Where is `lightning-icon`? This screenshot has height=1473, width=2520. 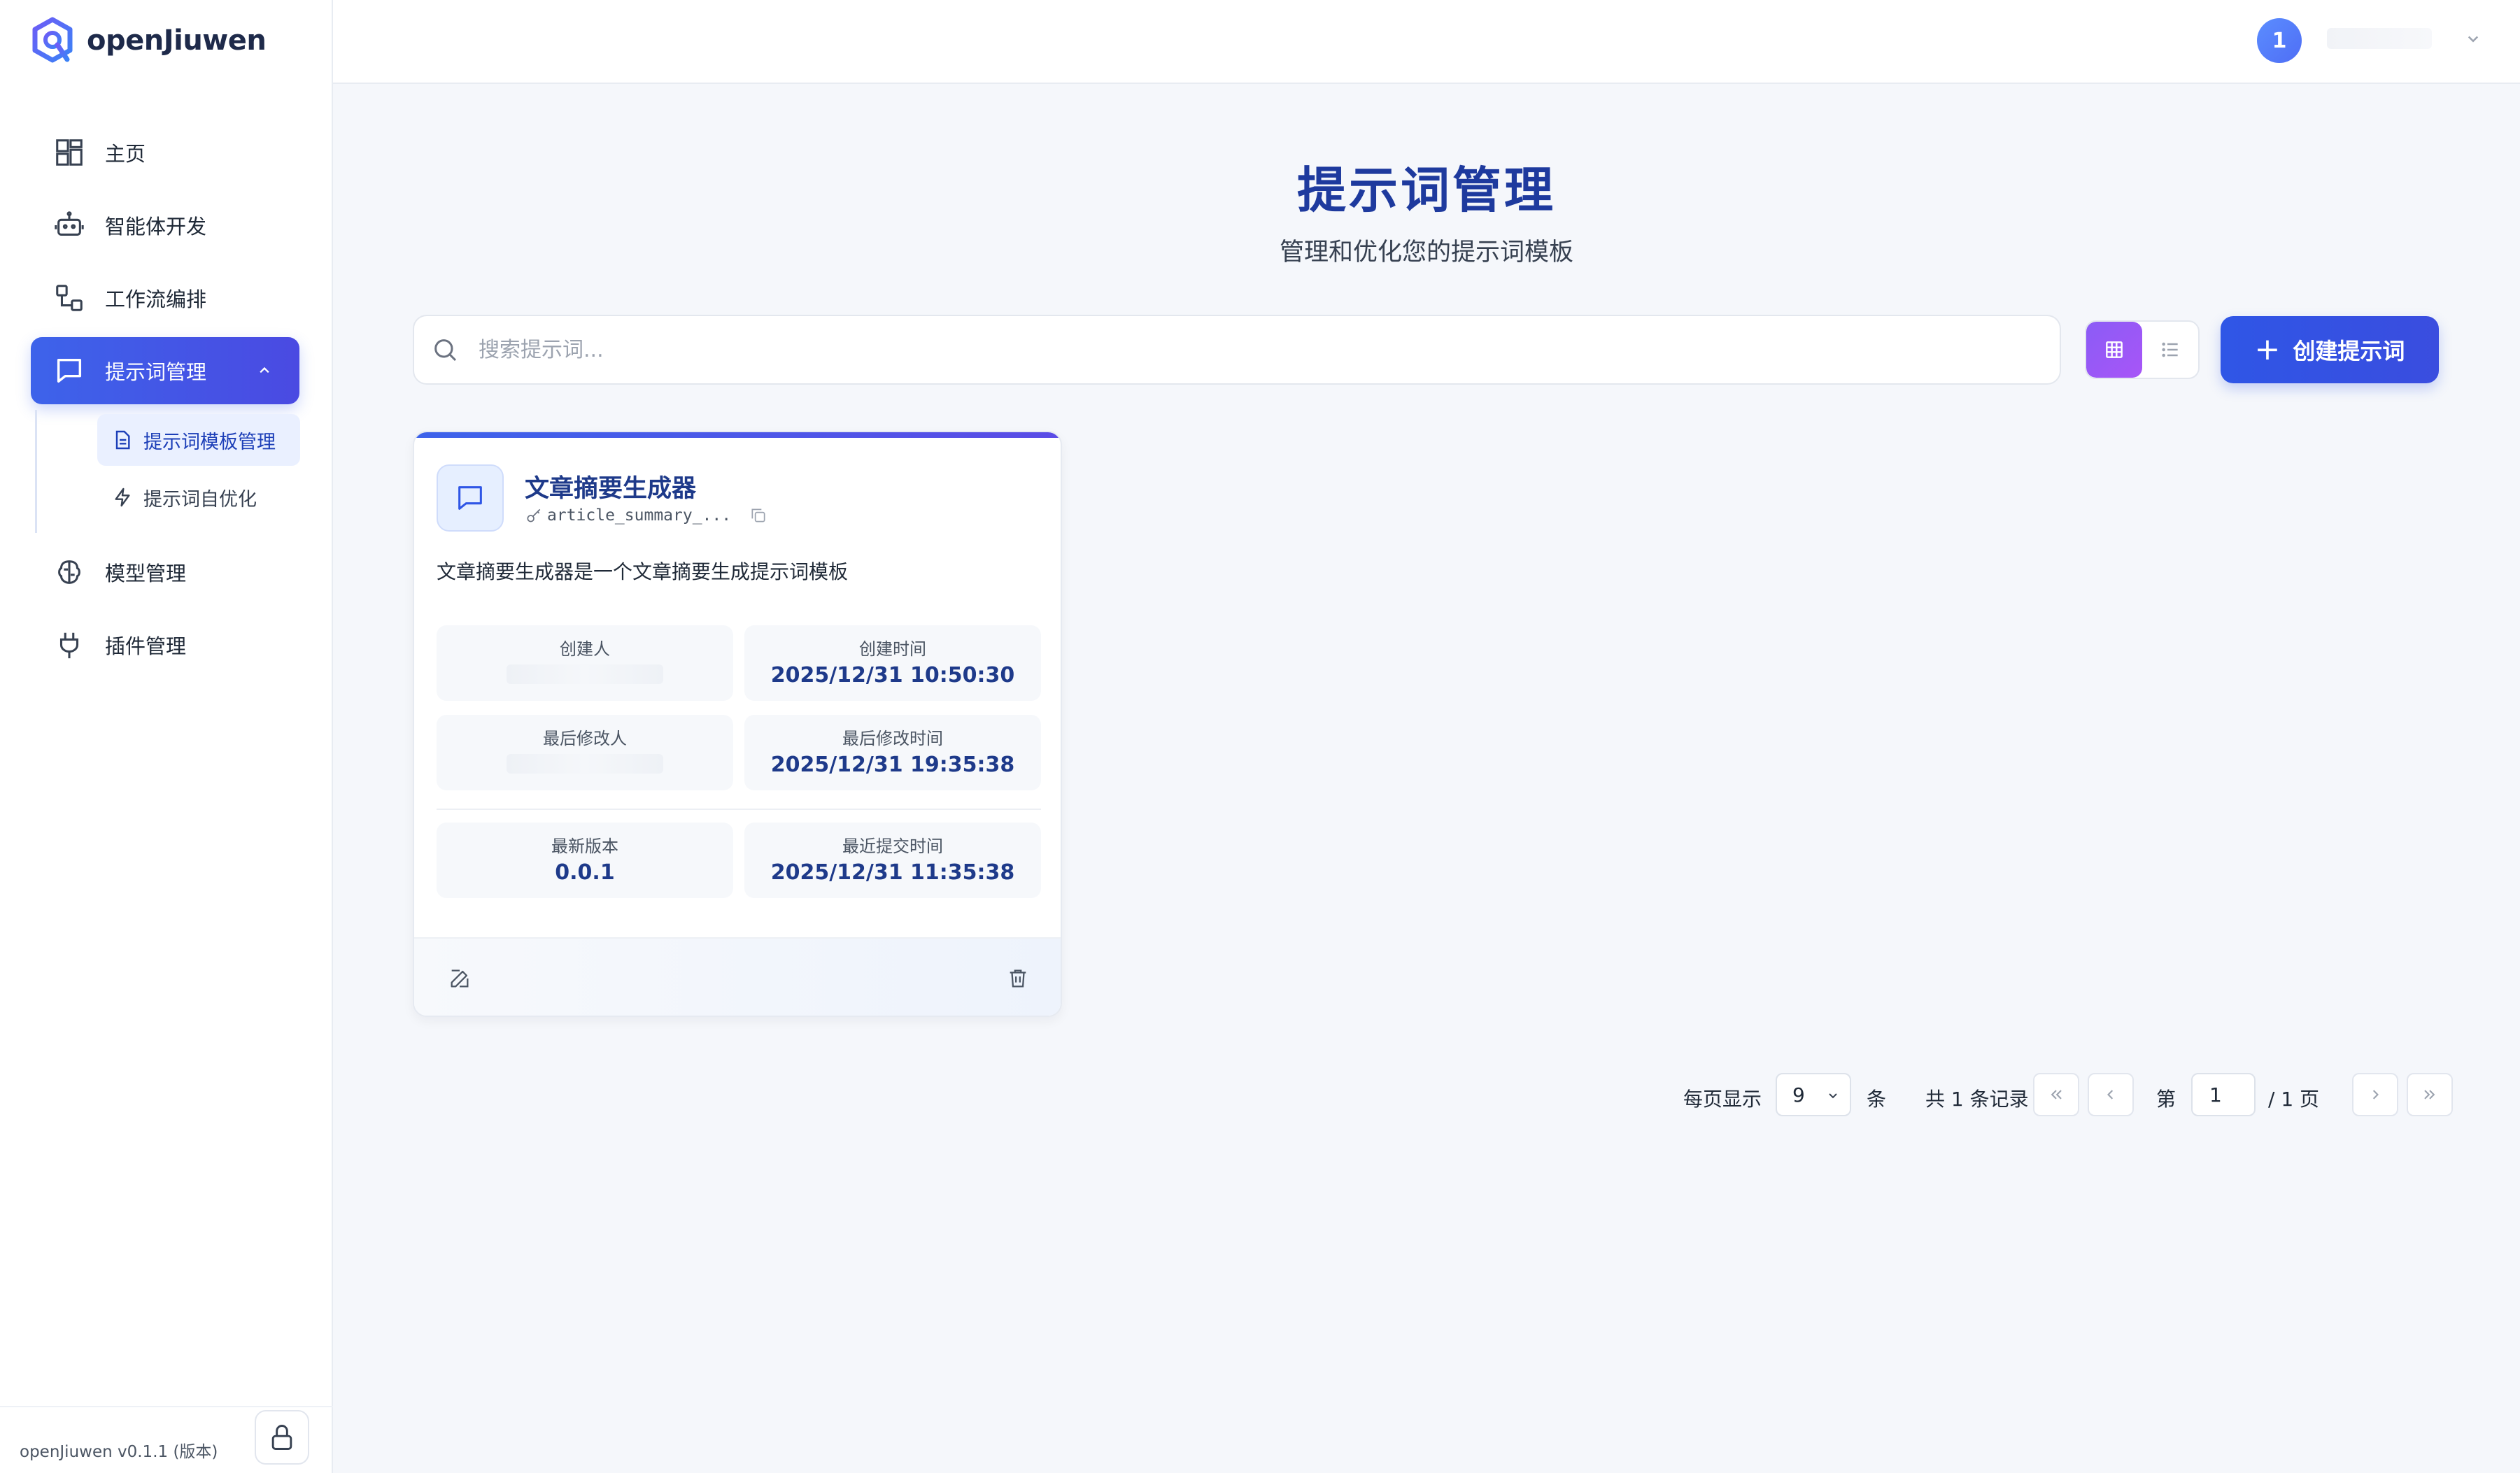
lightning-icon is located at coordinates (123, 498).